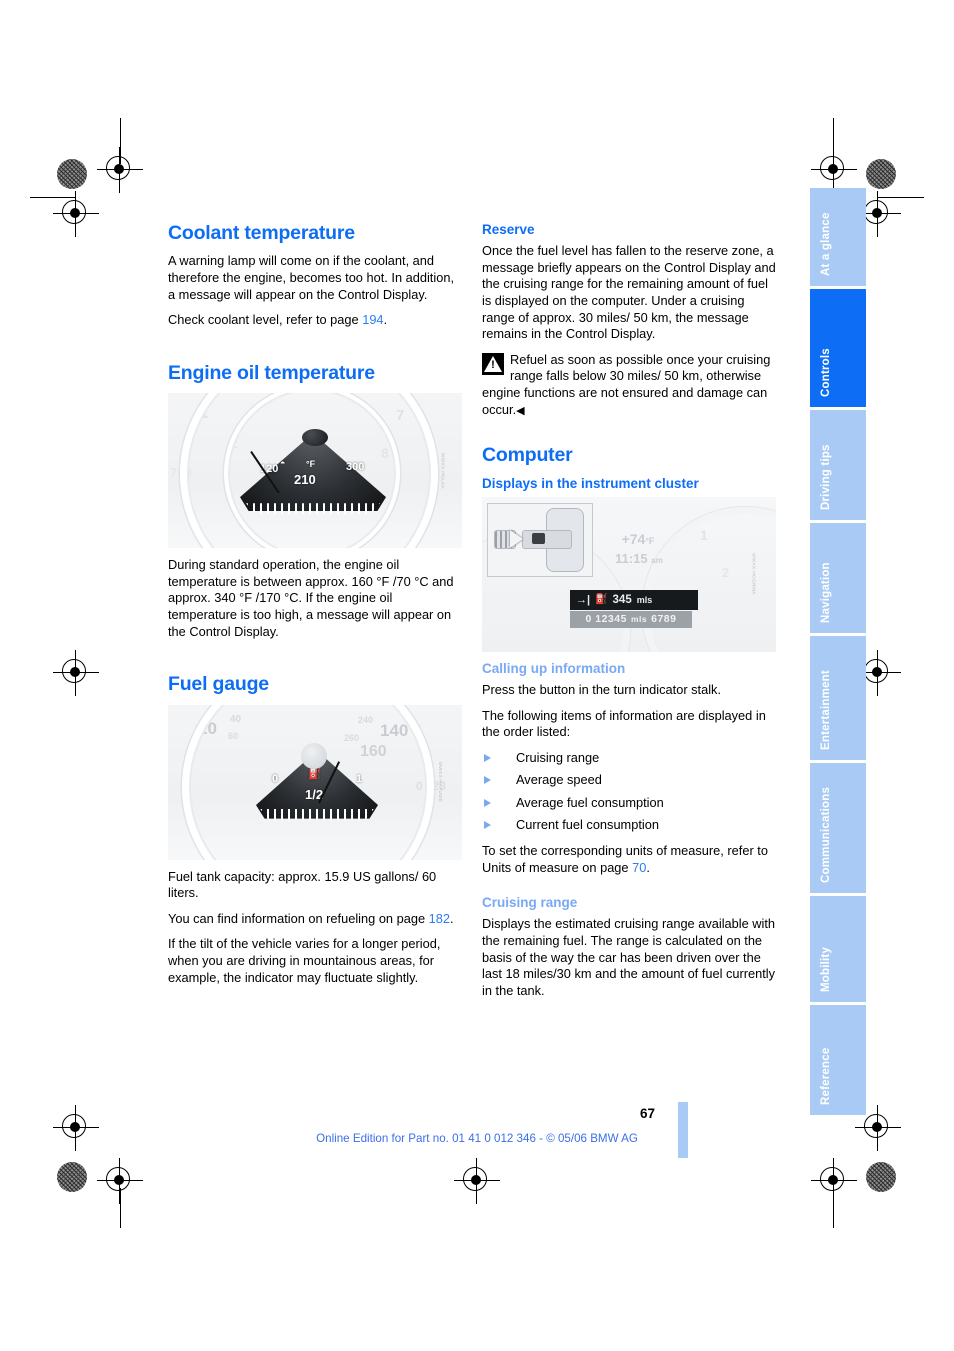  What do you see at coordinates (838, 949) in the screenshot?
I see `tab-mobility: Mobility` at bounding box center [838, 949].